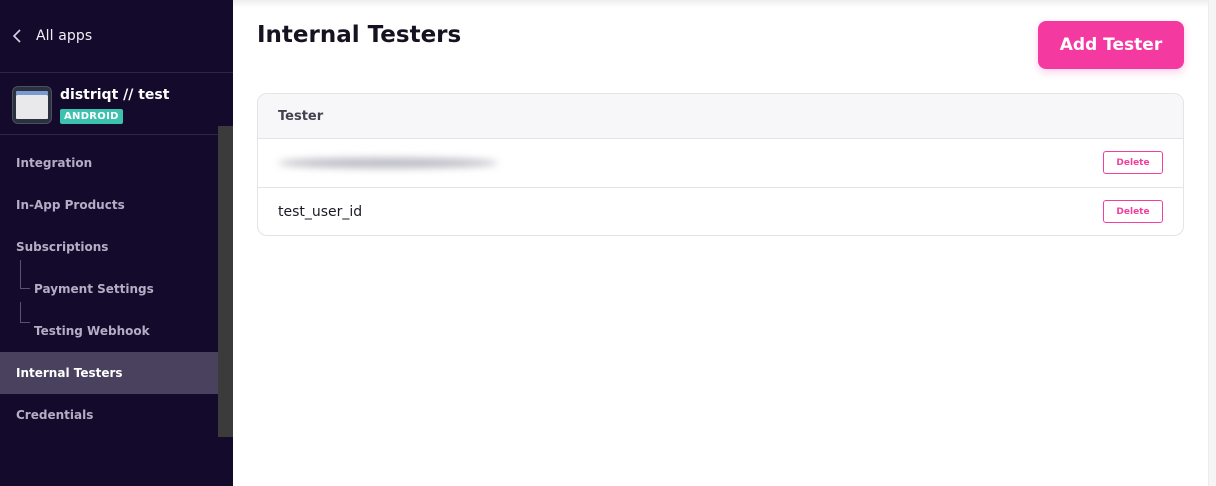  I want to click on sidebar-item-subscriptions: Subscriptions, so click(109, 247).